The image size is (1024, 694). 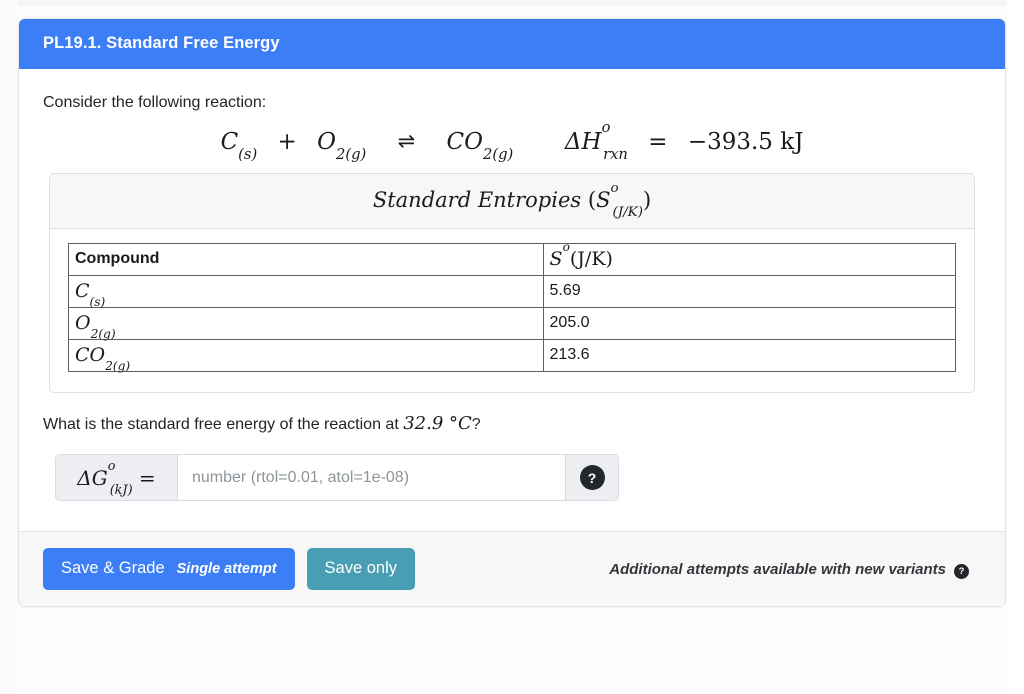 I want to click on entropies-title-close-paren: ), so click(x=647, y=200).